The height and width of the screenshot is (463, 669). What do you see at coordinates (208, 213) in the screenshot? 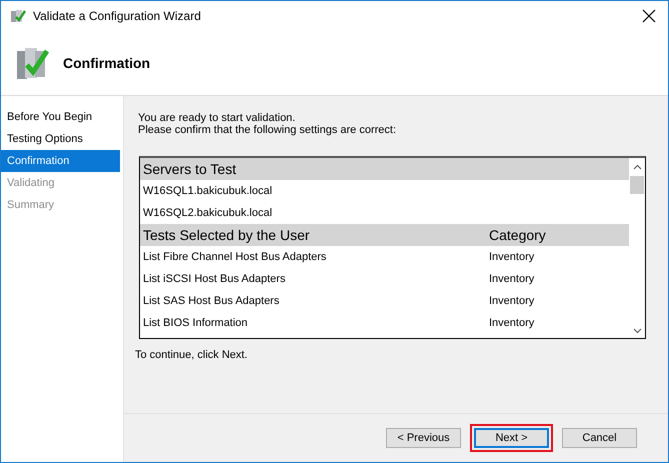
I see `list-item: W16SQL2.bakicubuk.local` at bounding box center [208, 213].